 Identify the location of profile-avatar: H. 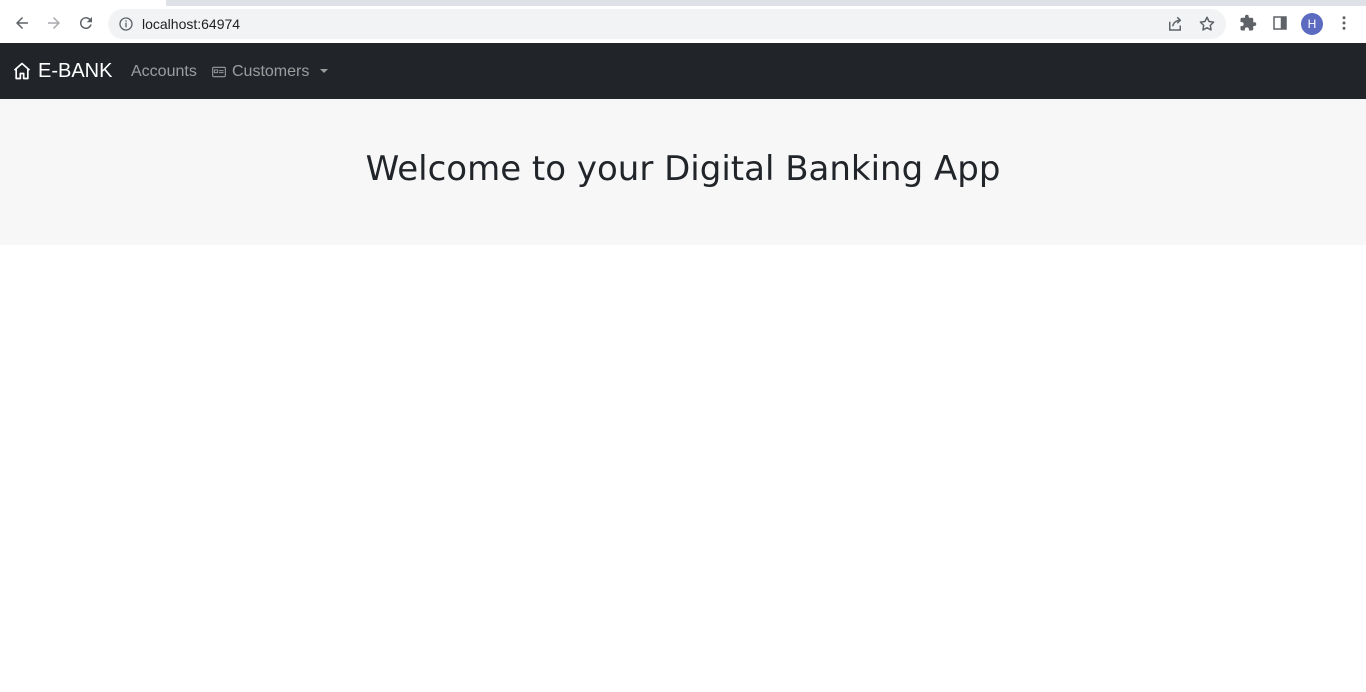
(1312, 24).